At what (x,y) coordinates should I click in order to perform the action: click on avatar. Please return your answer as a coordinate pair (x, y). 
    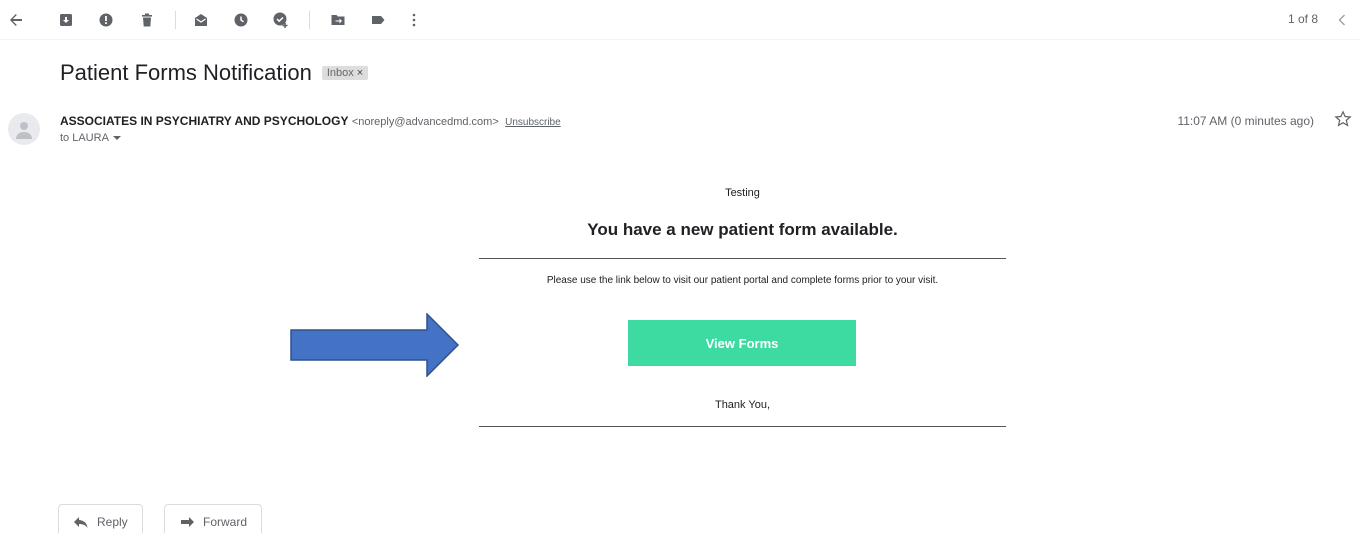
    Looking at the image, I should click on (24, 129).